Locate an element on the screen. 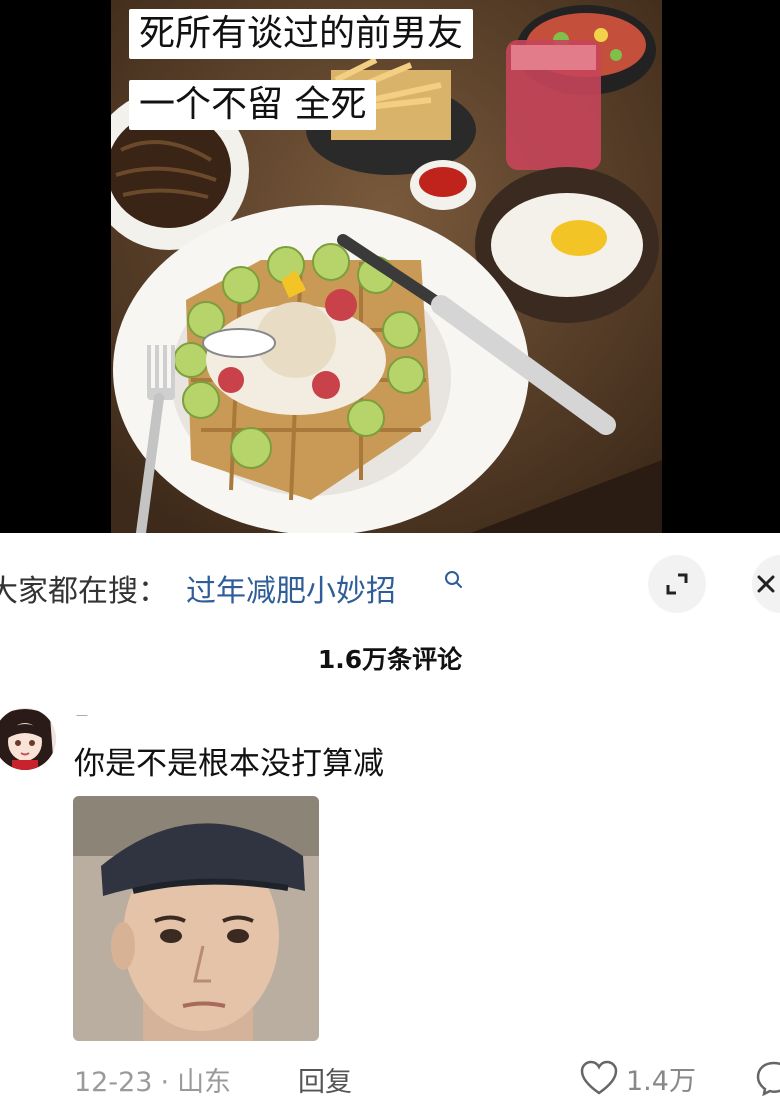  like-button: 1.4万 is located at coordinates (638, 1078).